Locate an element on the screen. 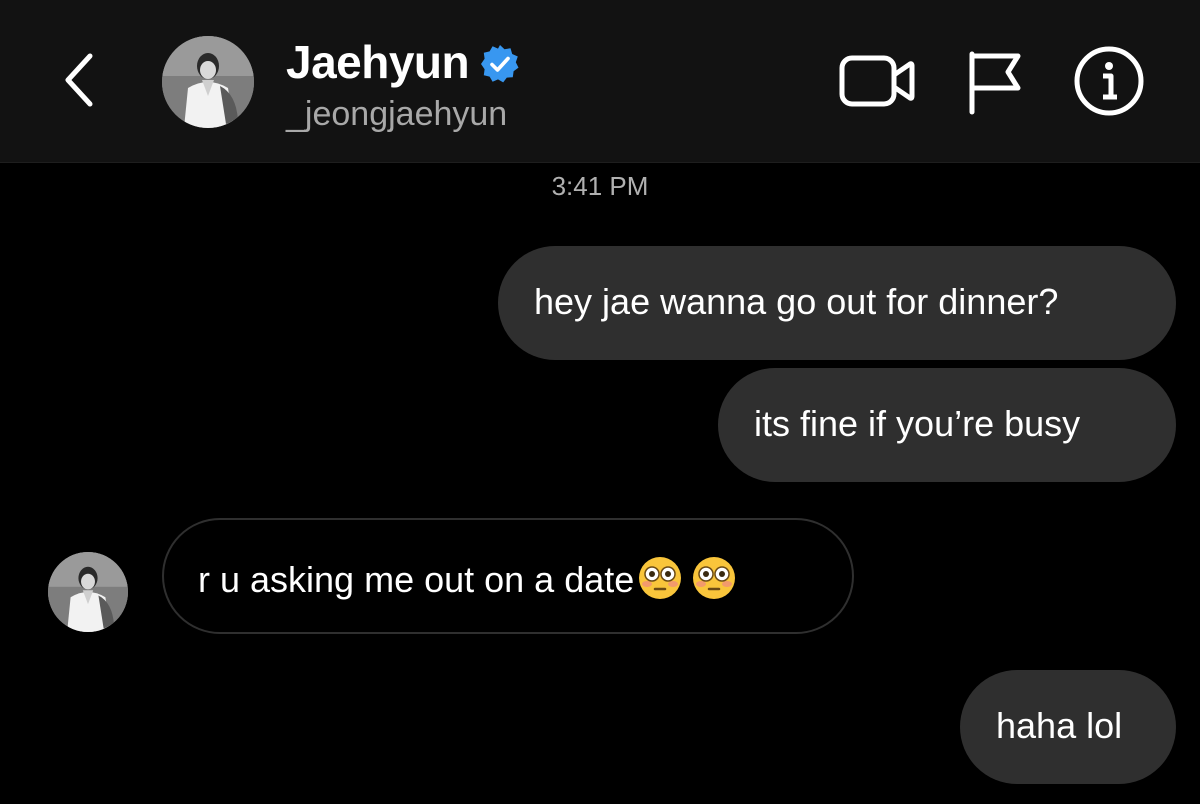  report-button is located at coordinates (994, 81).